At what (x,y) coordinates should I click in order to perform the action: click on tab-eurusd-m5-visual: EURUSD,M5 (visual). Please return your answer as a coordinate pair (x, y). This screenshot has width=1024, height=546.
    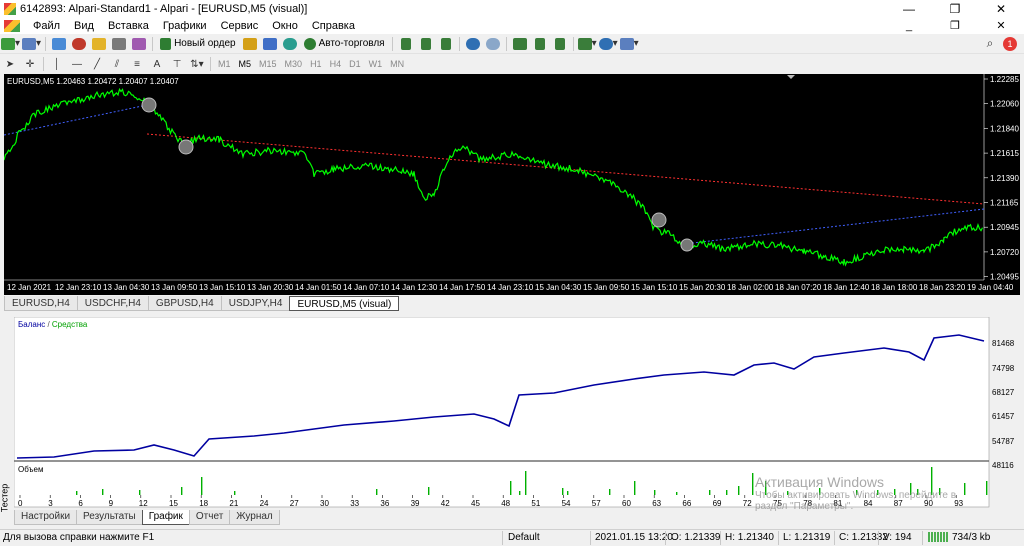
    Looking at the image, I should click on (344, 303).